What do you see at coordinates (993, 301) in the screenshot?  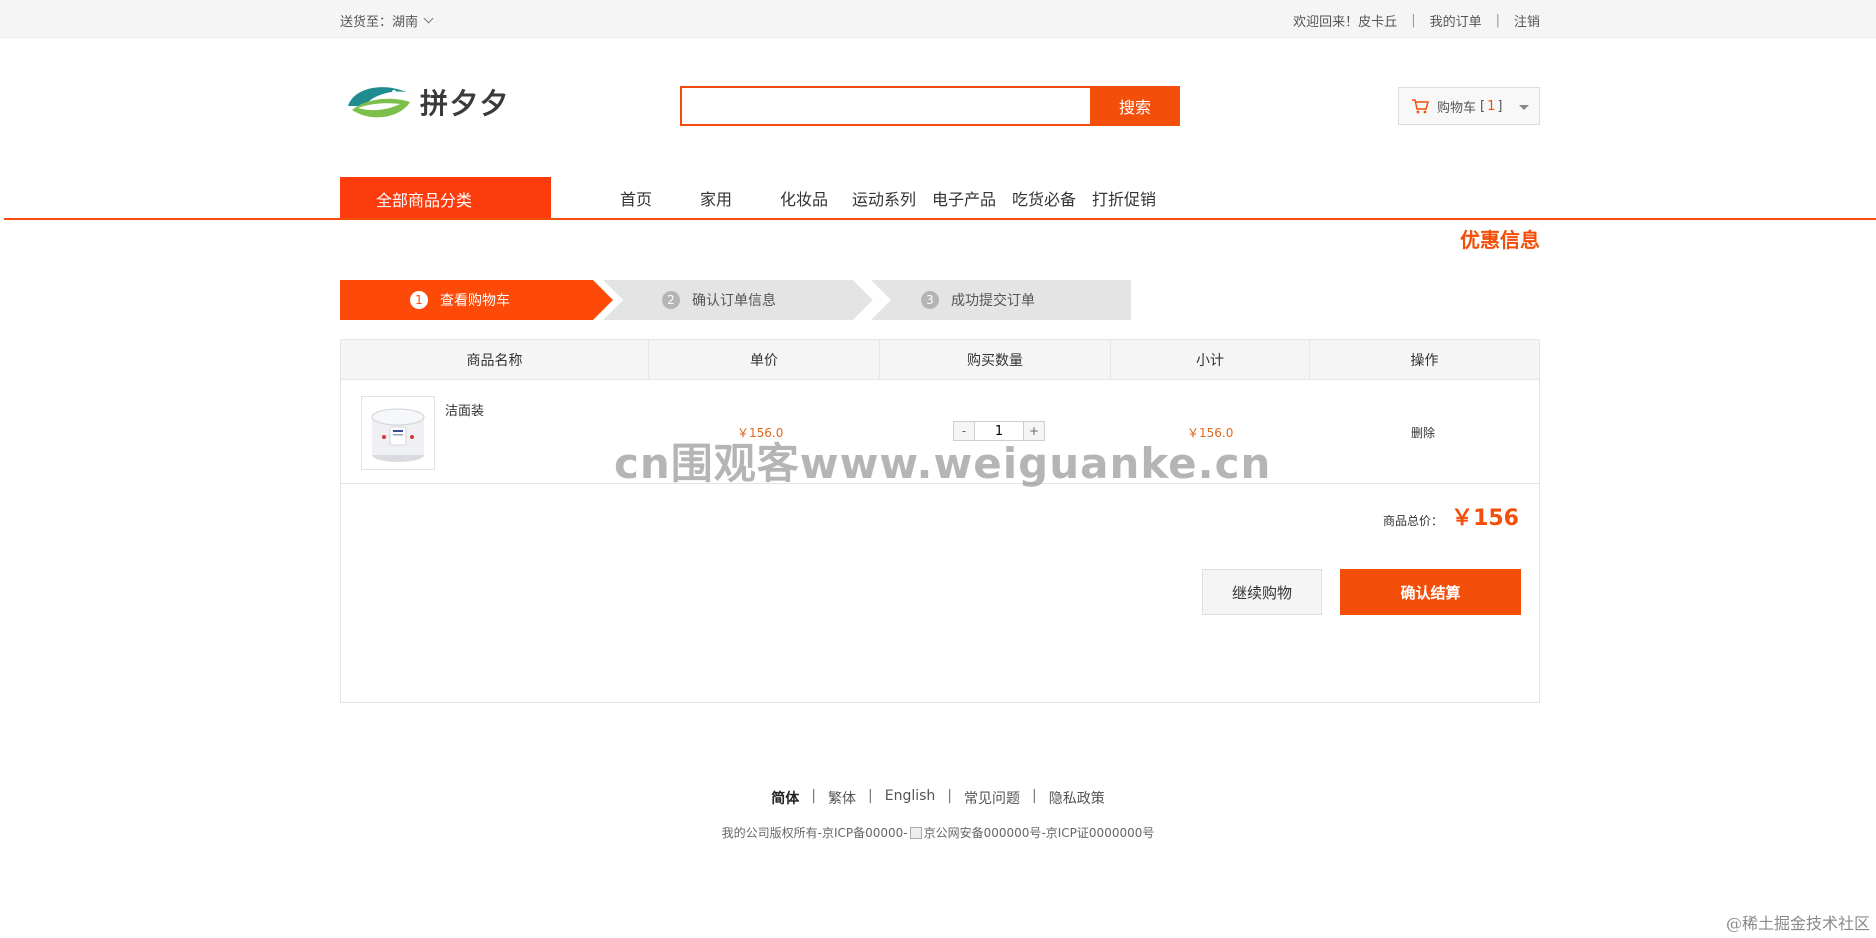 I see `step-label: 成功提交订单` at bounding box center [993, 301].